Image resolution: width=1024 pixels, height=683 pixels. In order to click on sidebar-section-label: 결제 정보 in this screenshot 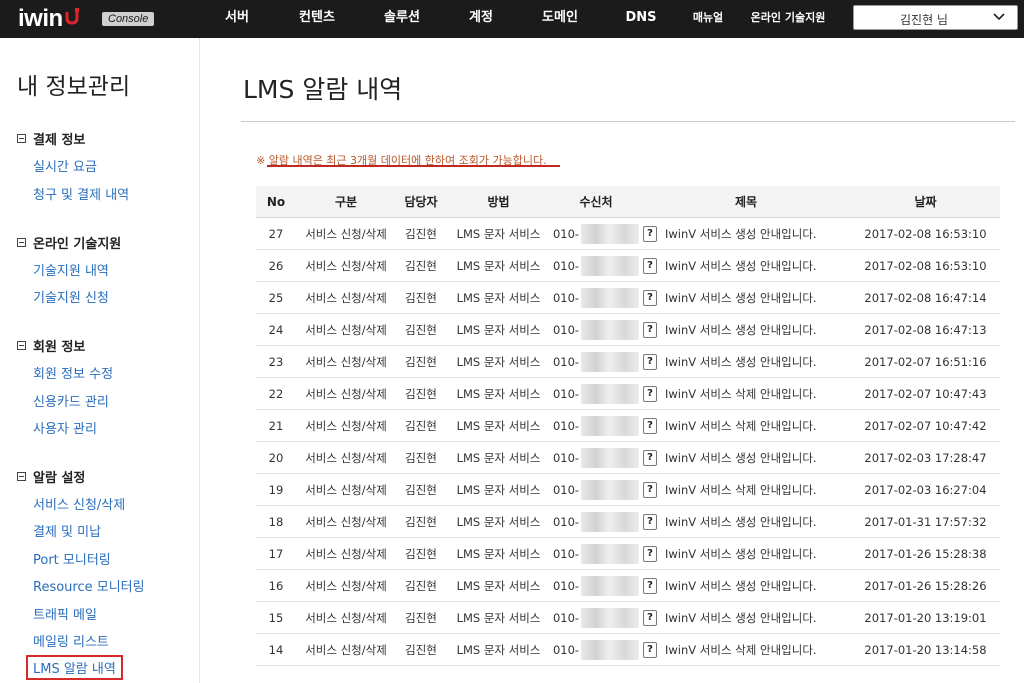, I will do `click(59, 140)`.